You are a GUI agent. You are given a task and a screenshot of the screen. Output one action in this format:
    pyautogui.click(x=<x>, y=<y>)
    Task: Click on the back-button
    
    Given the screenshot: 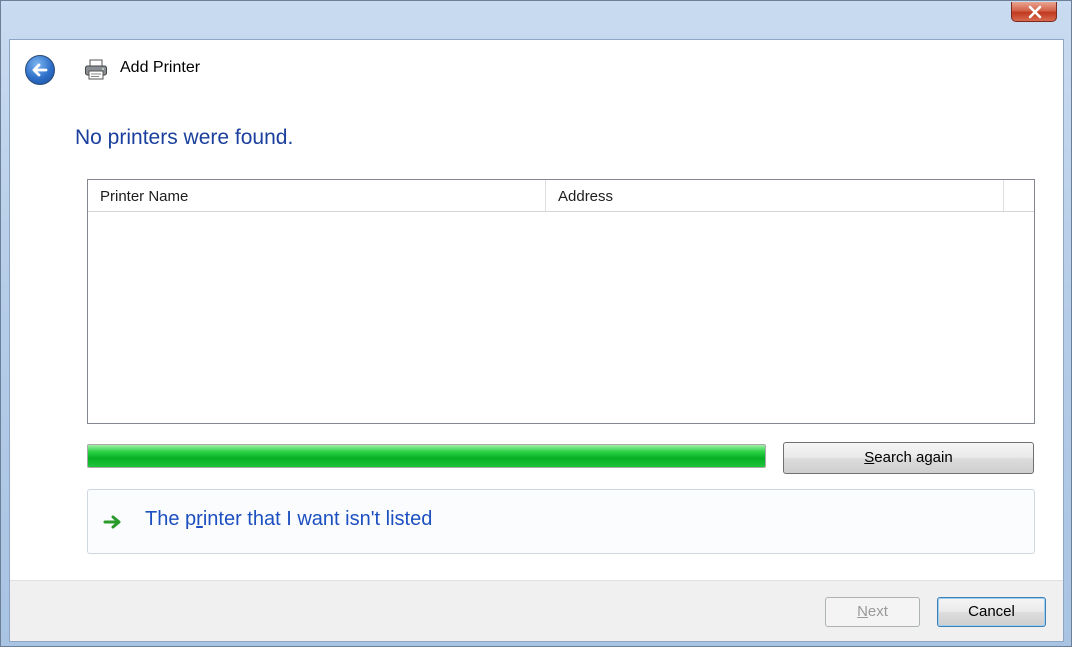 What is the action you would take?
    pyautogui.click(x=40, y=70)
    